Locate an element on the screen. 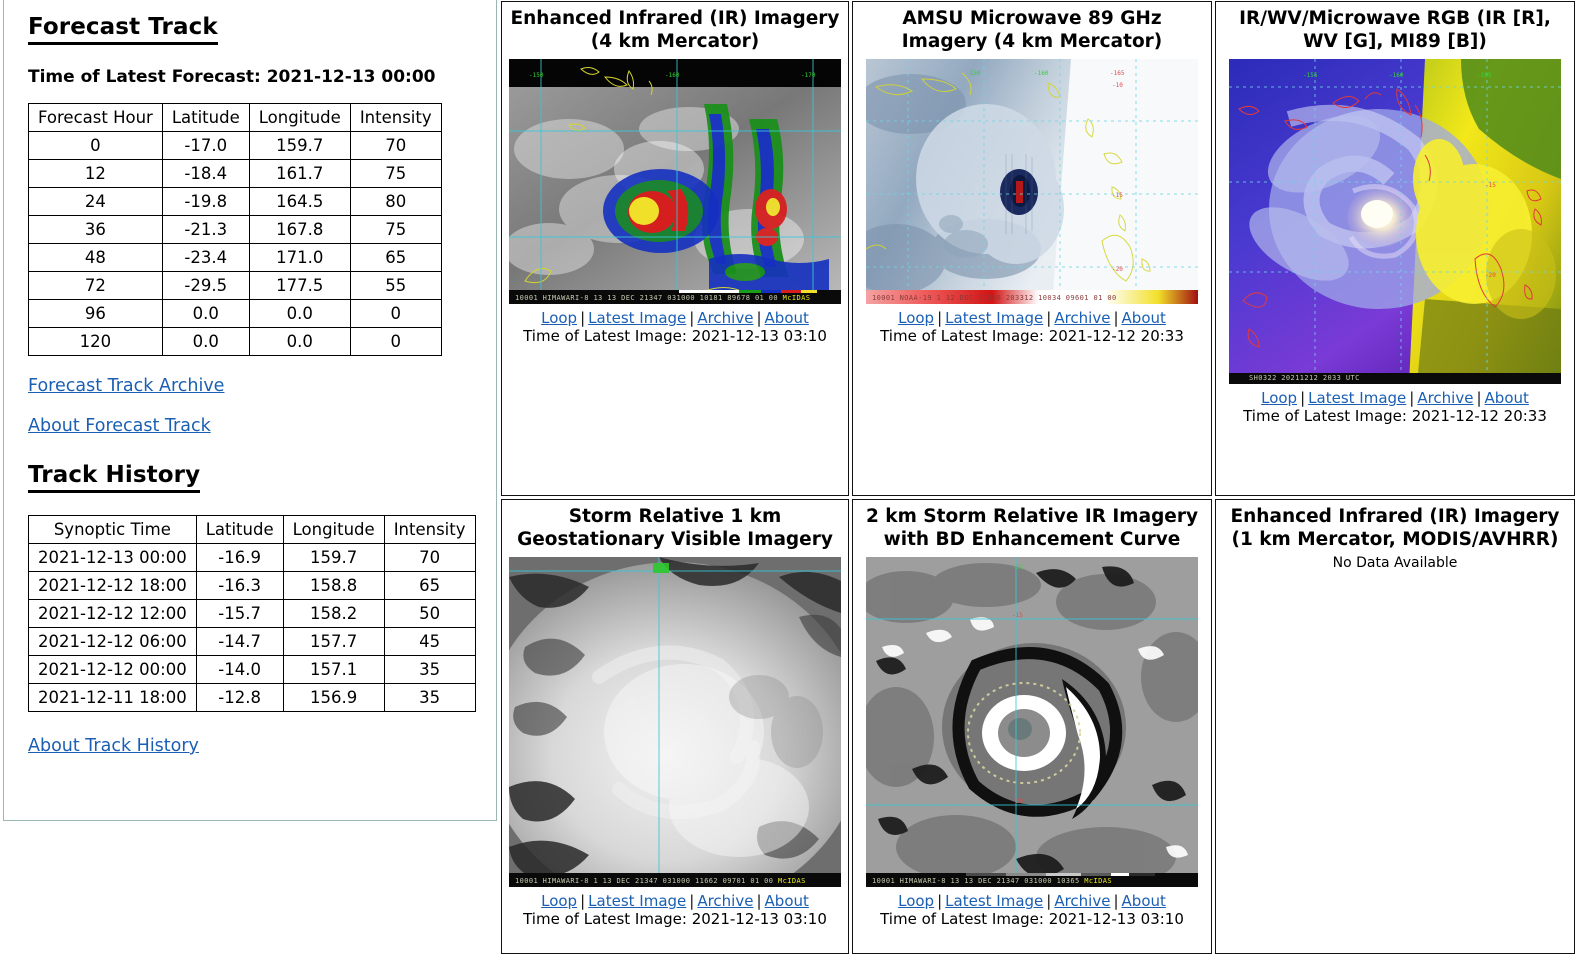  table-row: 2021-12-12 00:00 -14.0 157.1 35 is located at coordinates (252, 669).